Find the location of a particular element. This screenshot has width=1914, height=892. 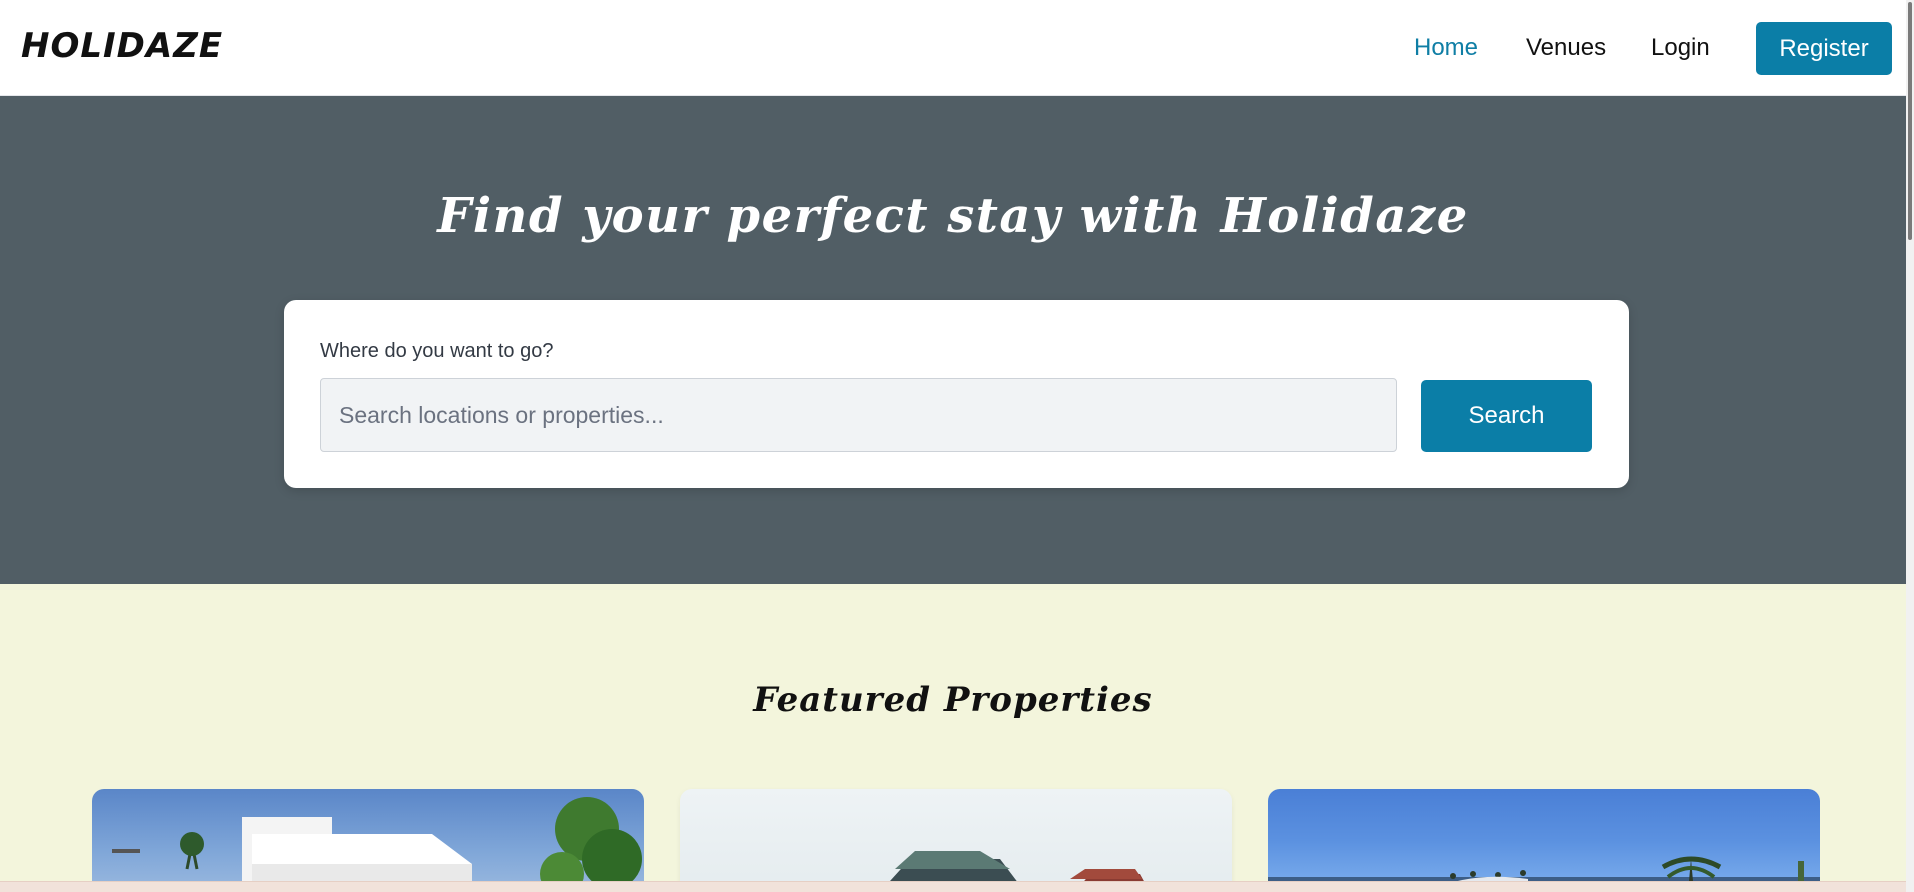

site-logo: HOLIDAZE is located at coordinates (122, 46).